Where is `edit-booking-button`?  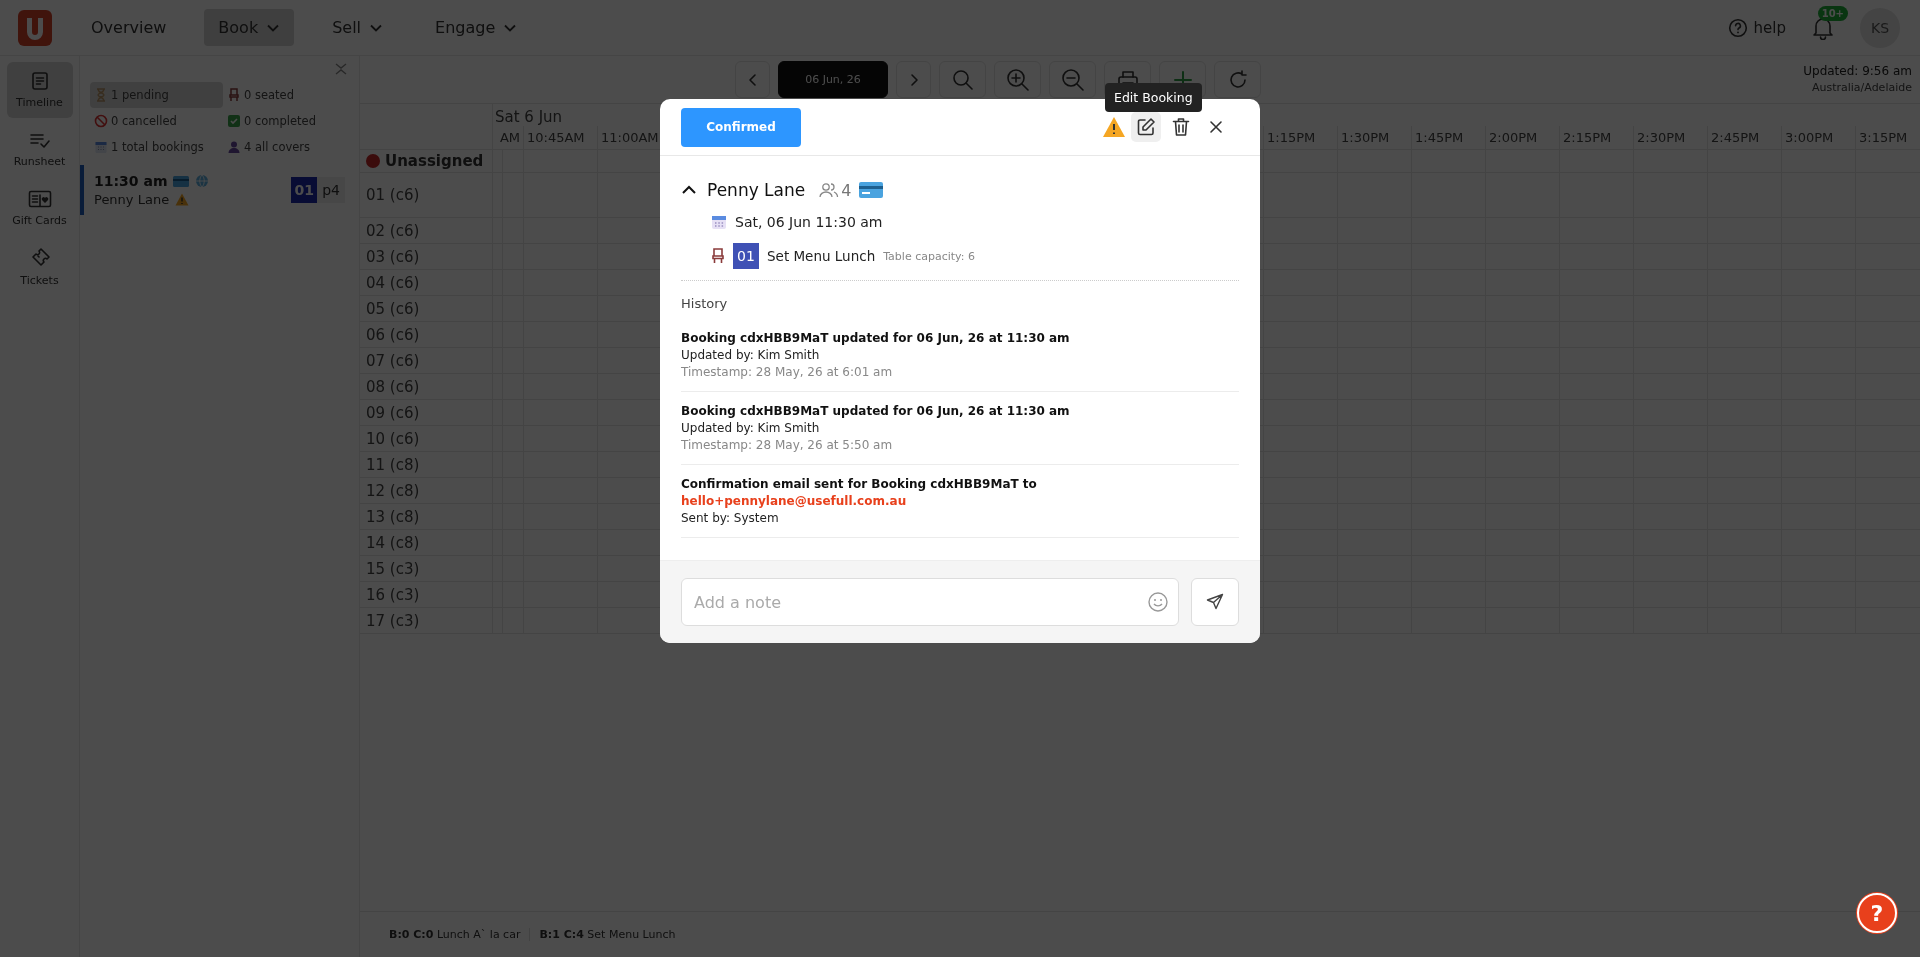
edit-booking-button is located at coordinates (1146, 127).